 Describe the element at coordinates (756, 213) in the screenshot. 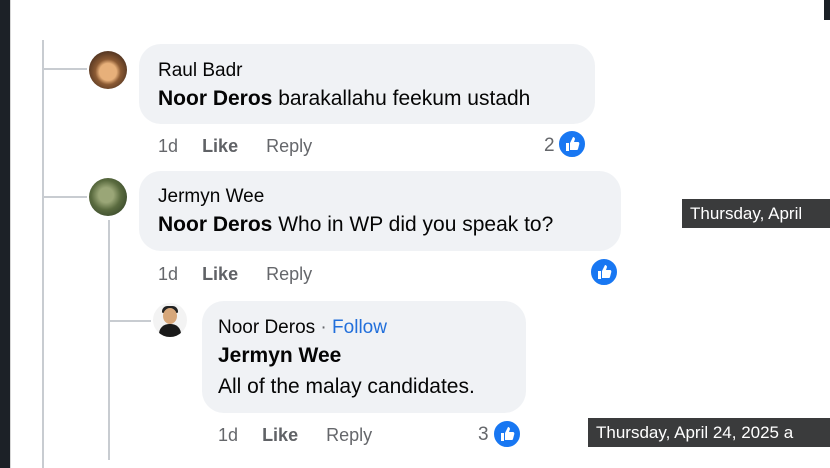

I see `timestamp-tooltip: Thursday, April` at that location.